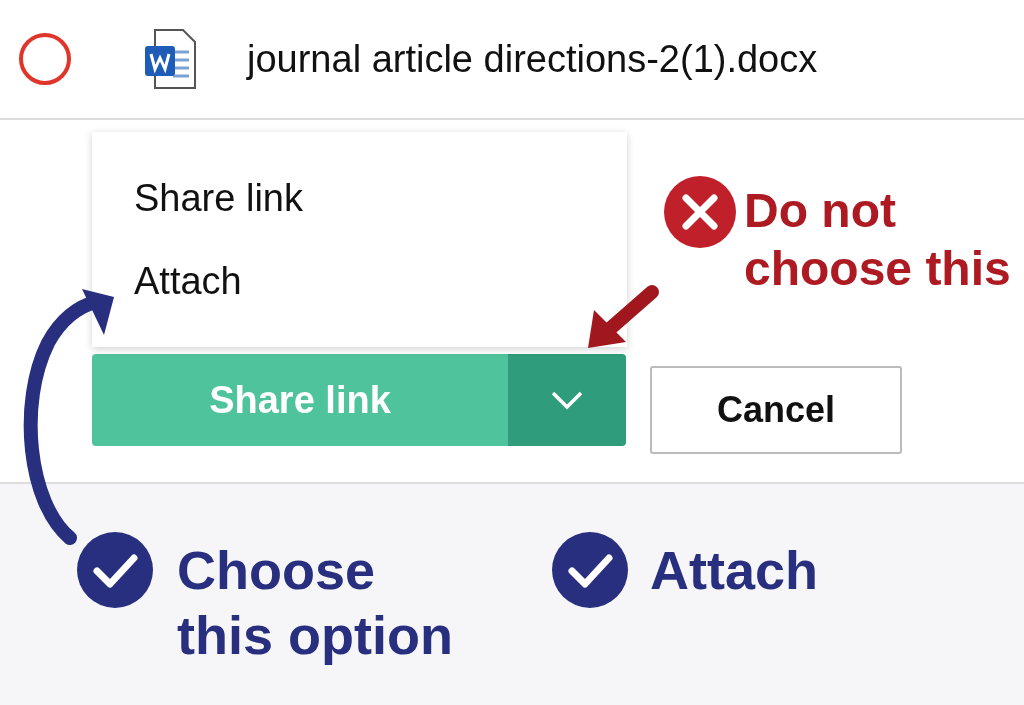 The image size is (1024, 705). I want to click on annotation-text: Attach, so click(734, 570).